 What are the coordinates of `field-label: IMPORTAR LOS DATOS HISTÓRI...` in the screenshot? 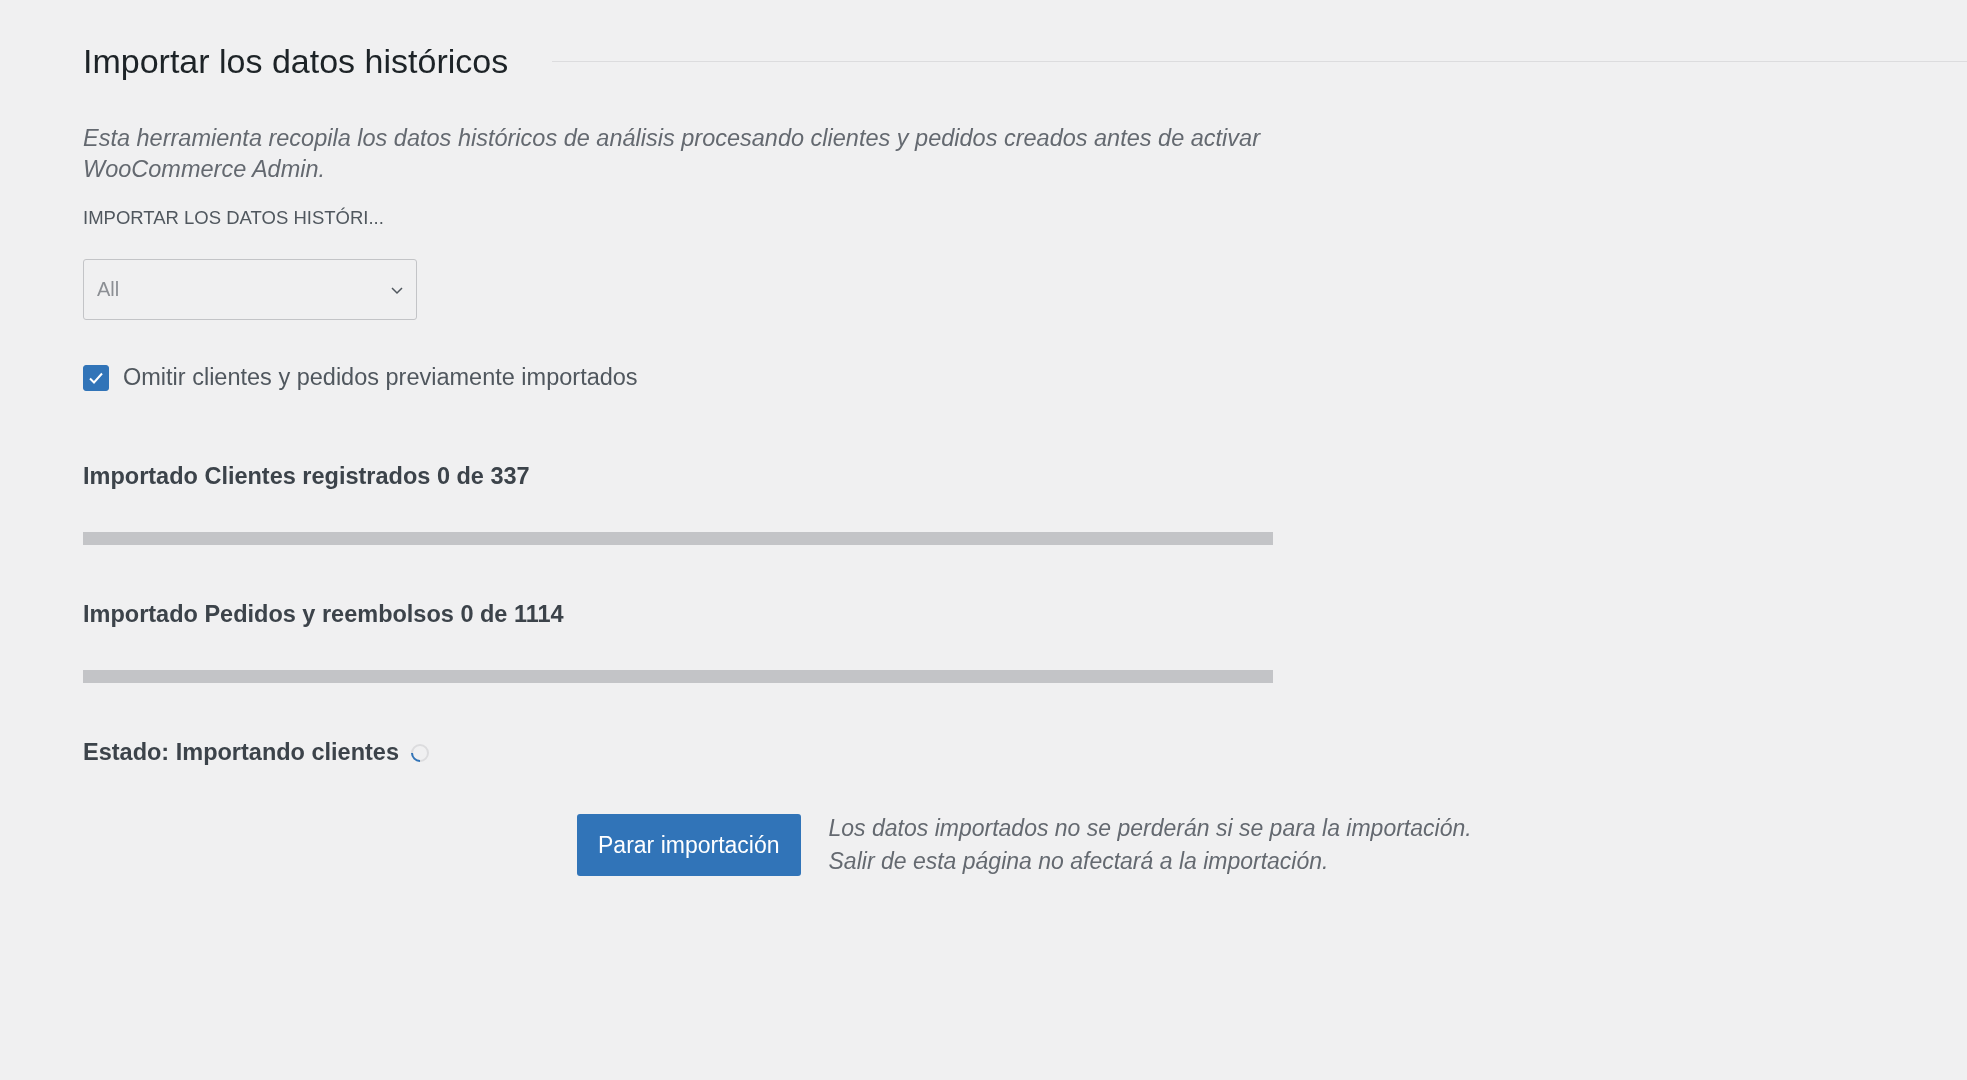 It's located at (233, 218).